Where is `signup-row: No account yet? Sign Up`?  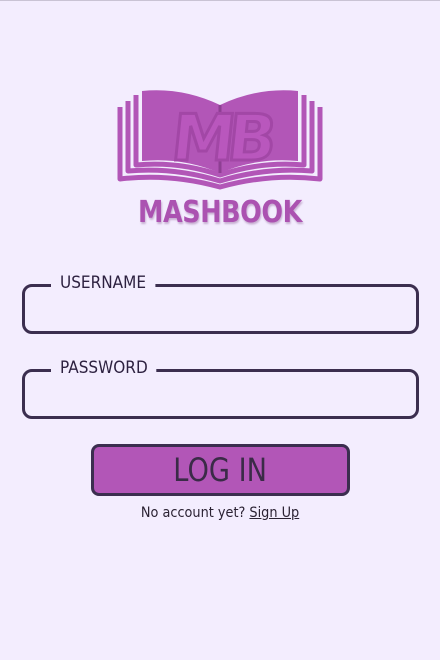
signup-row: No account yet? Sign Up is located at coordinates (220, 513).